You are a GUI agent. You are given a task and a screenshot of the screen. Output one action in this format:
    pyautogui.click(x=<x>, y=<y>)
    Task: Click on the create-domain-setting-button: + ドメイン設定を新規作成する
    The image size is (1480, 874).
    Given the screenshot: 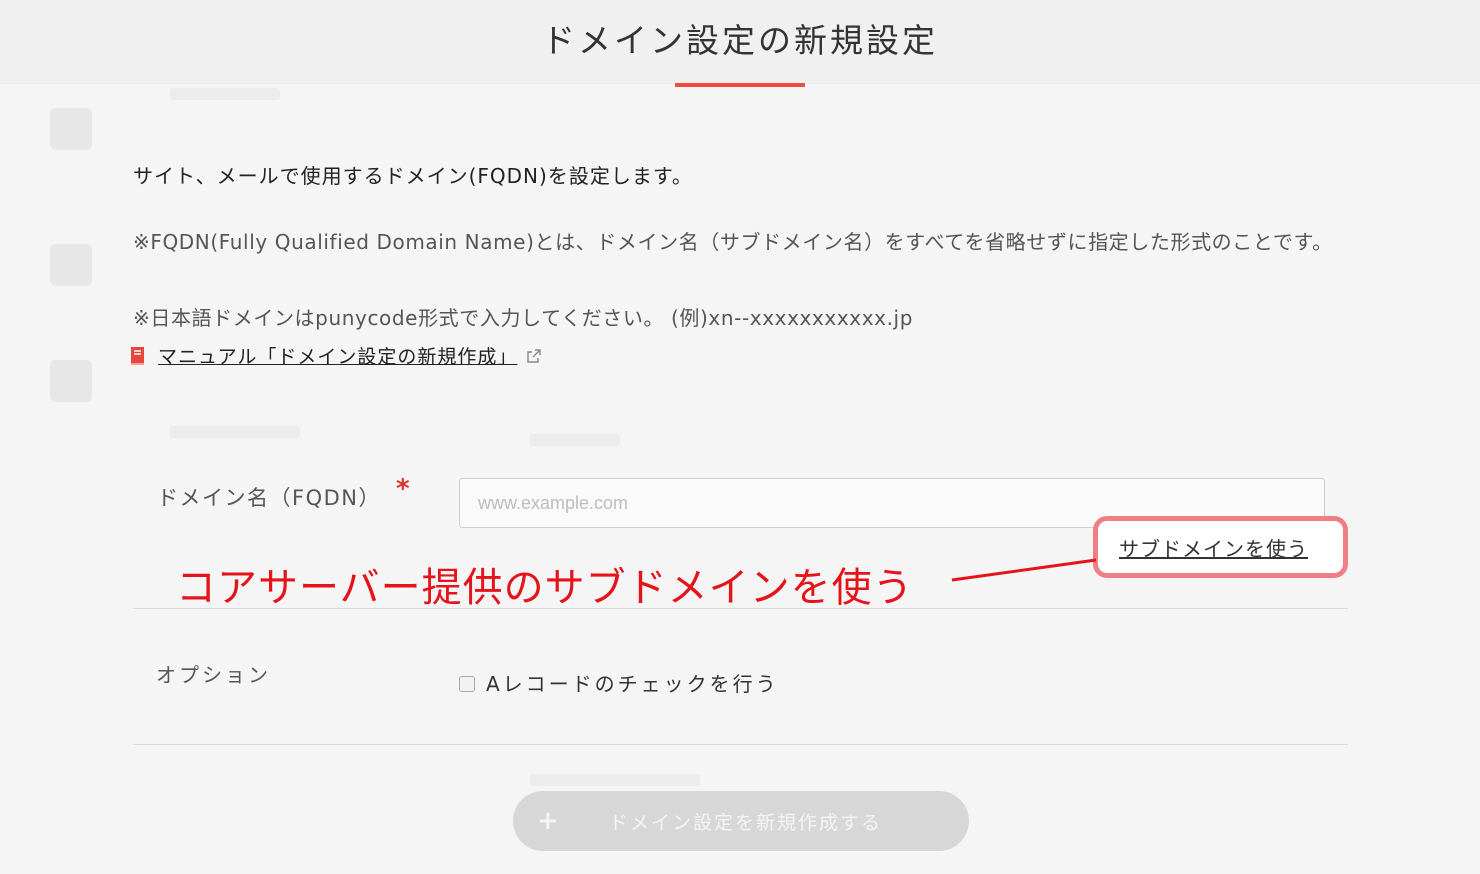 What is the action you would take?
    pyautogui.click(x=741, y=821)
    